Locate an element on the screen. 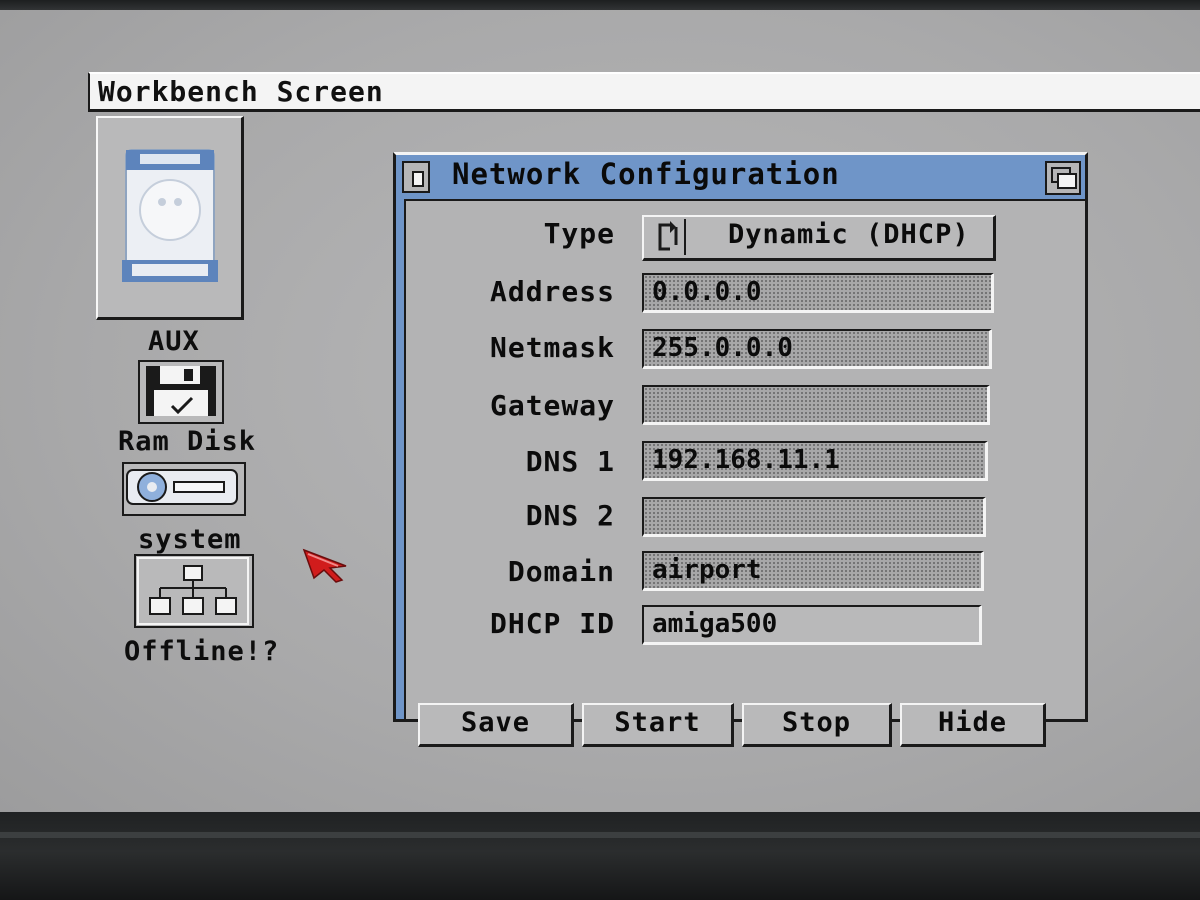 This screenshot has width=1200, height=900. dns1-field: 192.168.11.1 is located at coordinates (815, 461).